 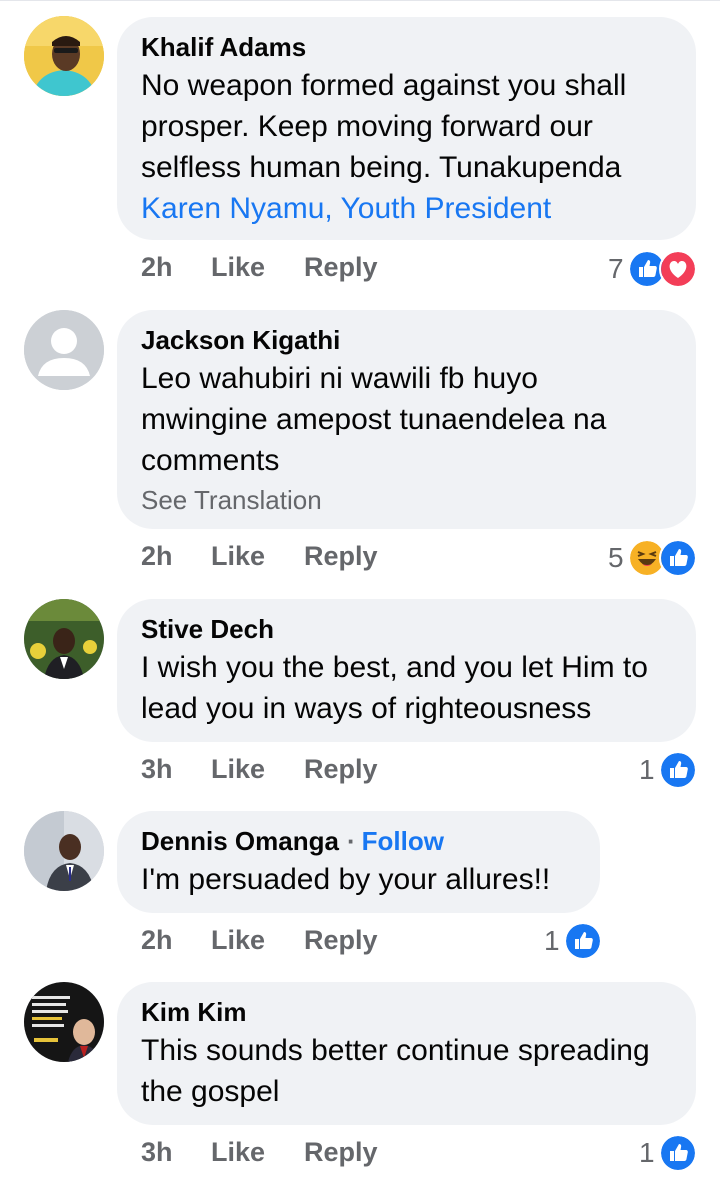 What do you see at coordinates (360, 0) in the screenshot?
I see `top-divider` at bounding box center [360, 0].